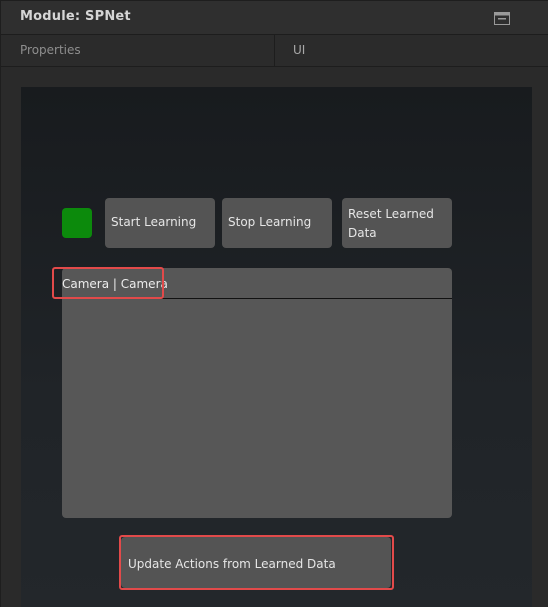  I want to click on update-button-highlight, so click(256, 562).